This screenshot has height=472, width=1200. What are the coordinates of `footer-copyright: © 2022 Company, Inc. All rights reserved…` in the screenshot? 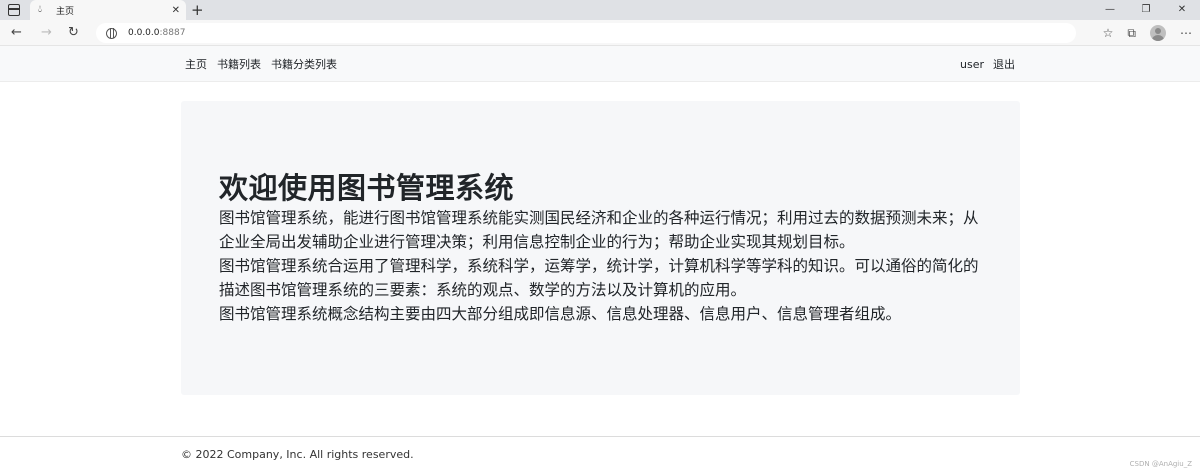 It's located at (297, 454).